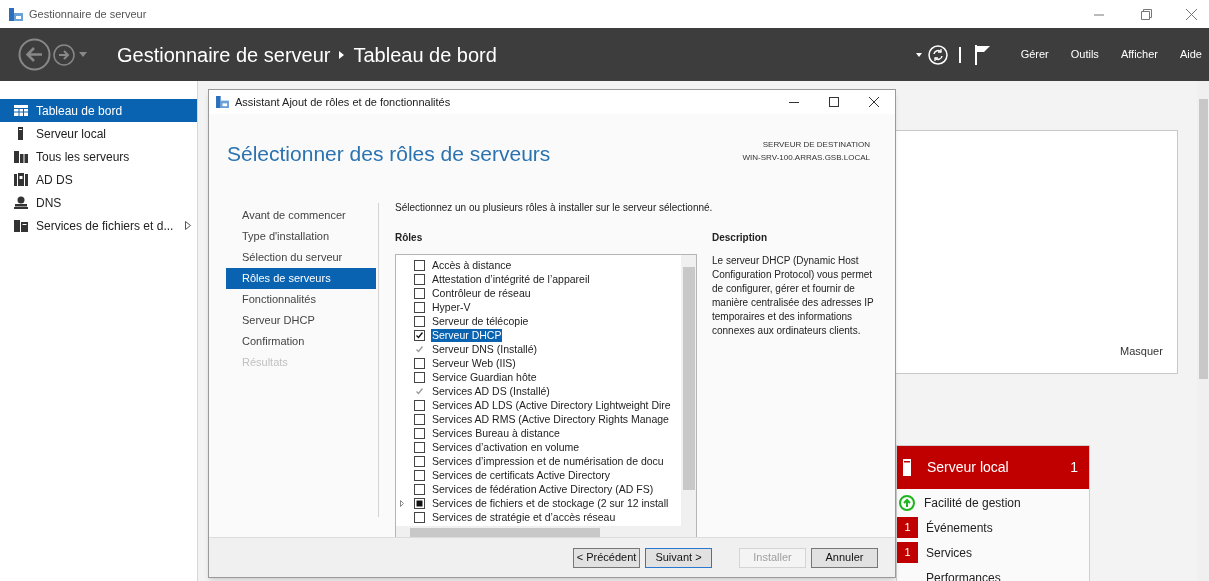 This screenshot has height=581, width=1209. What do you see at coordinates (963, 574) in the screenshot?
I see `tile-row-label: Performances` at bounding box center [963, 574].